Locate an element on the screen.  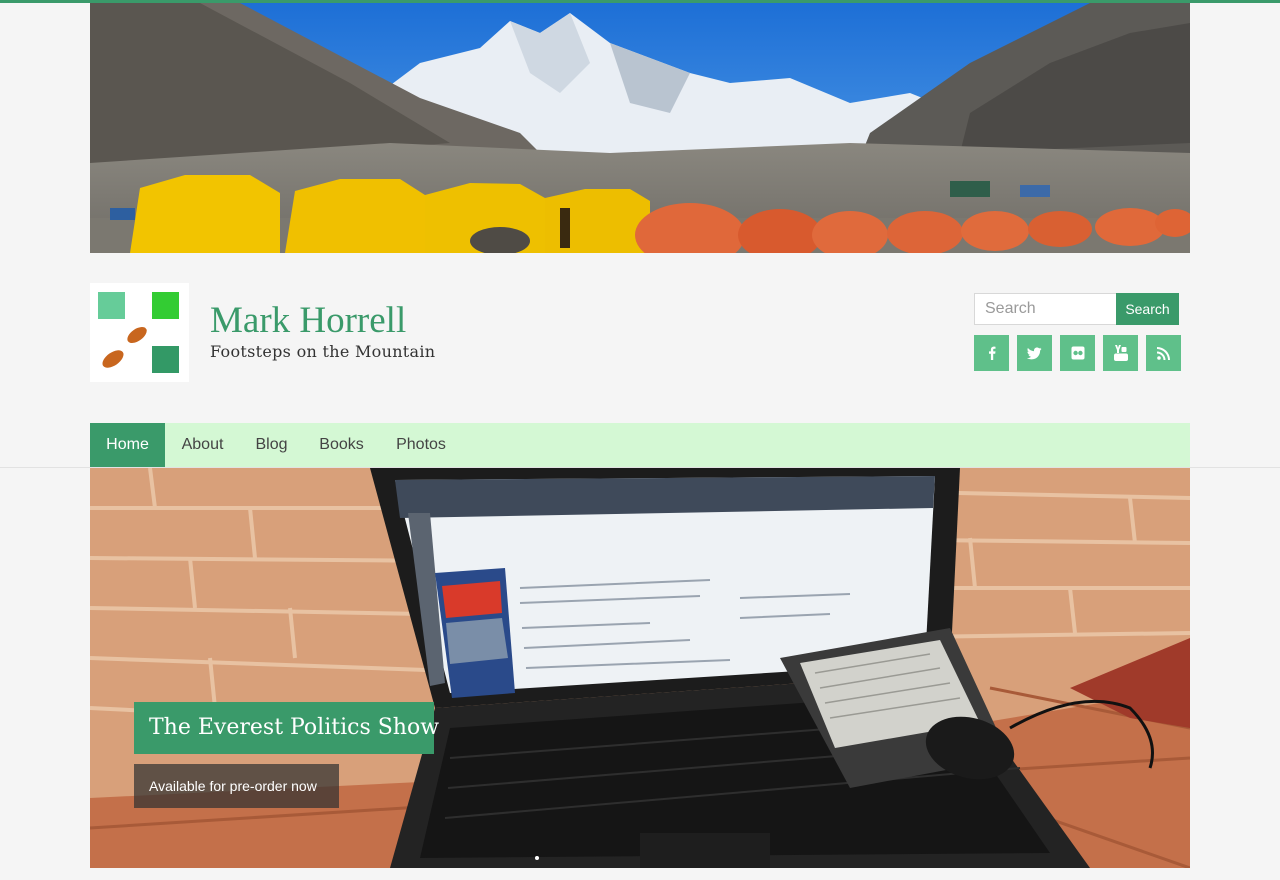
site-tagline: Footsteps on the Mountain is located at coordinates (323, 351).